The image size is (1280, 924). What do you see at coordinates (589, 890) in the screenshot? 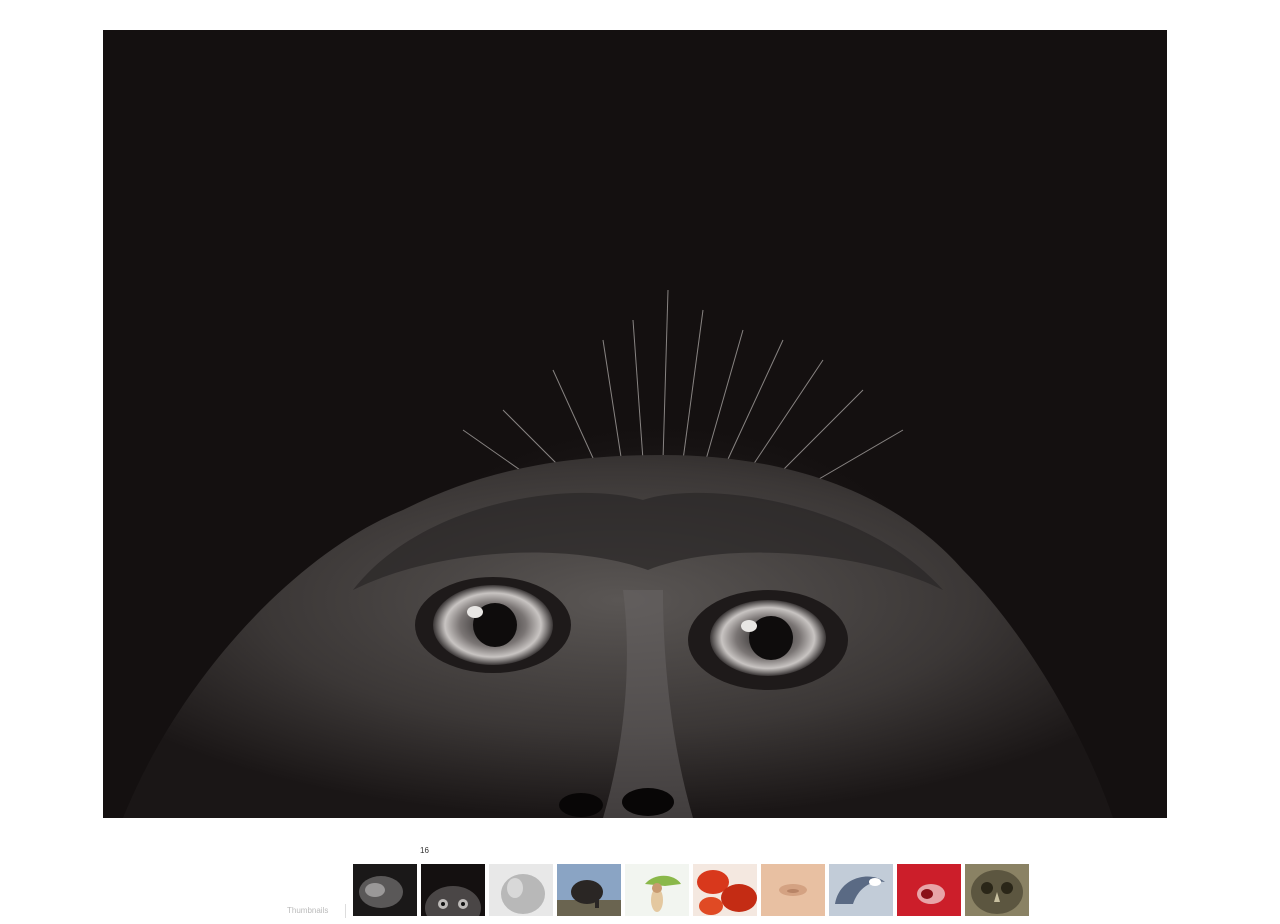
I see `thumbnail-elephant-sky` at bounding box center [589, 890].